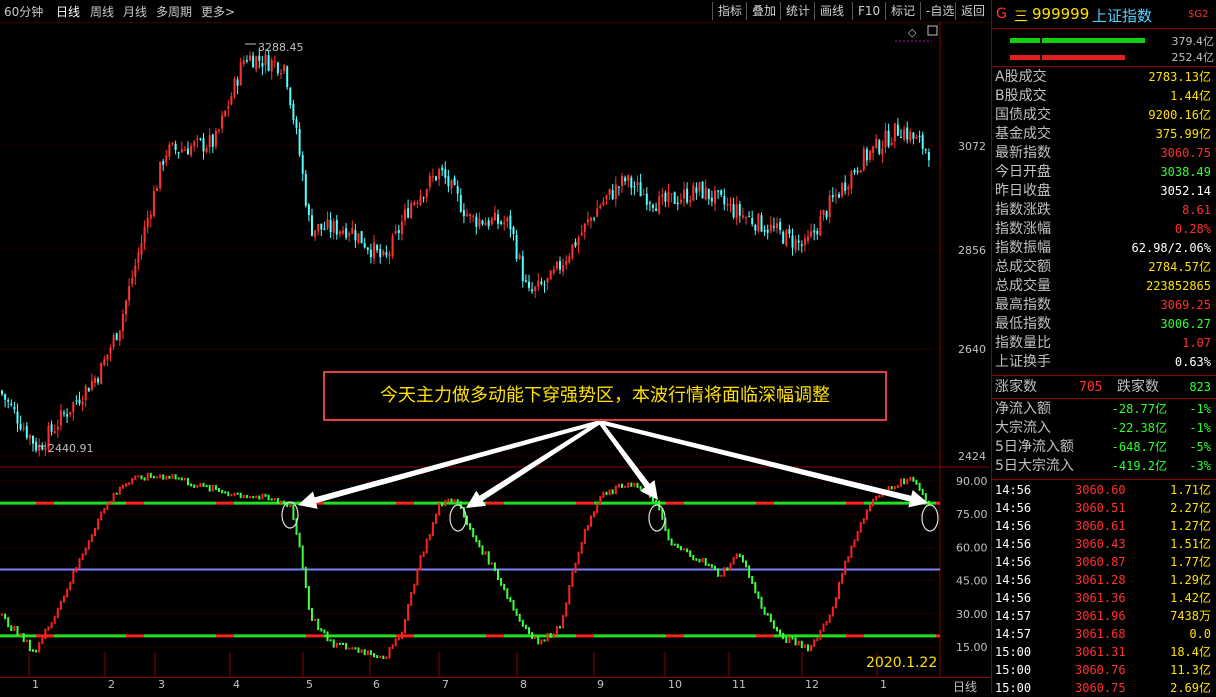 This screenshot has height=697, width=1216. I want to click on indicator-button: 指标, so click(727, 11).